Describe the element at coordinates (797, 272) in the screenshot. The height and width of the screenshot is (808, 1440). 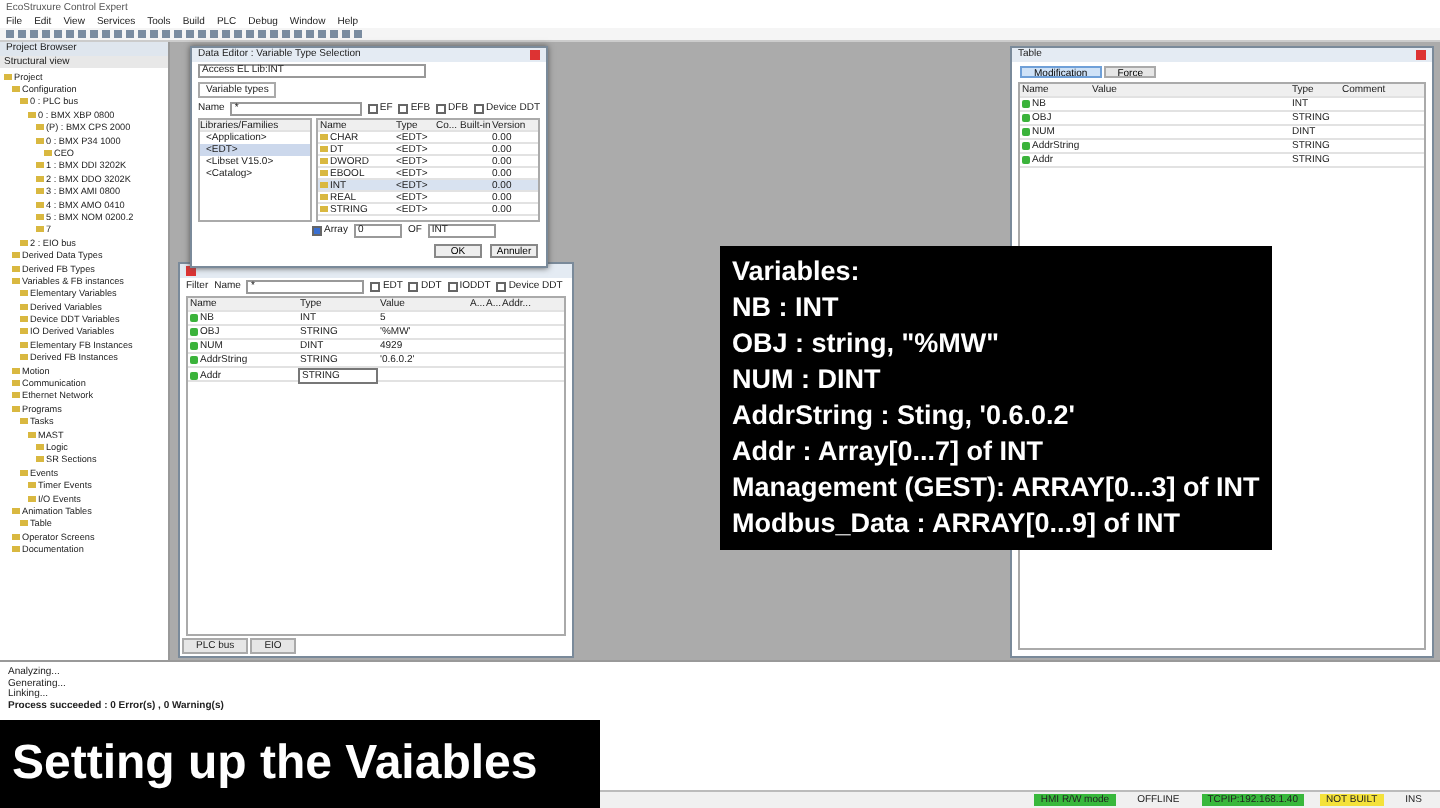
I see `note-text: Variables:` at that location.